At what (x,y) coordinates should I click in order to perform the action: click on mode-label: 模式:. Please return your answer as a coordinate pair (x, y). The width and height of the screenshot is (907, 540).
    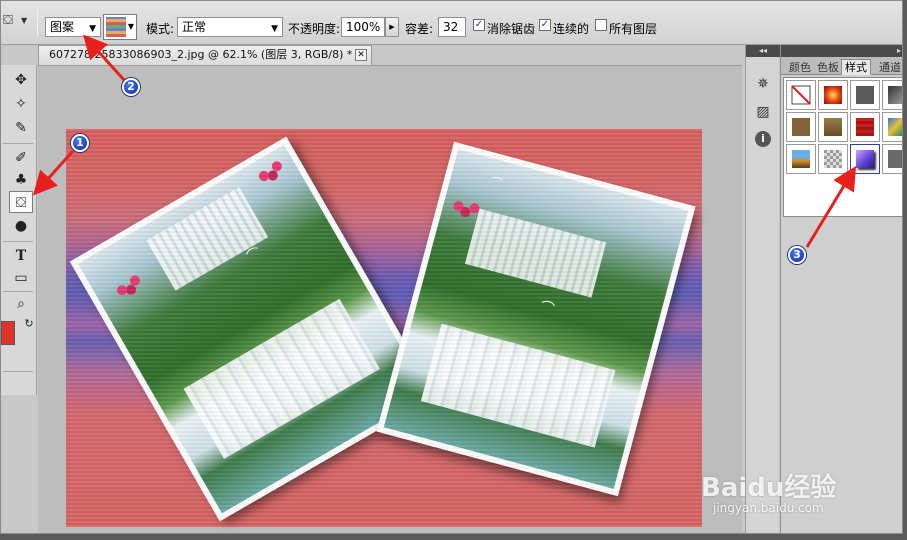
    Looking at the image, I should click on (160, 29).